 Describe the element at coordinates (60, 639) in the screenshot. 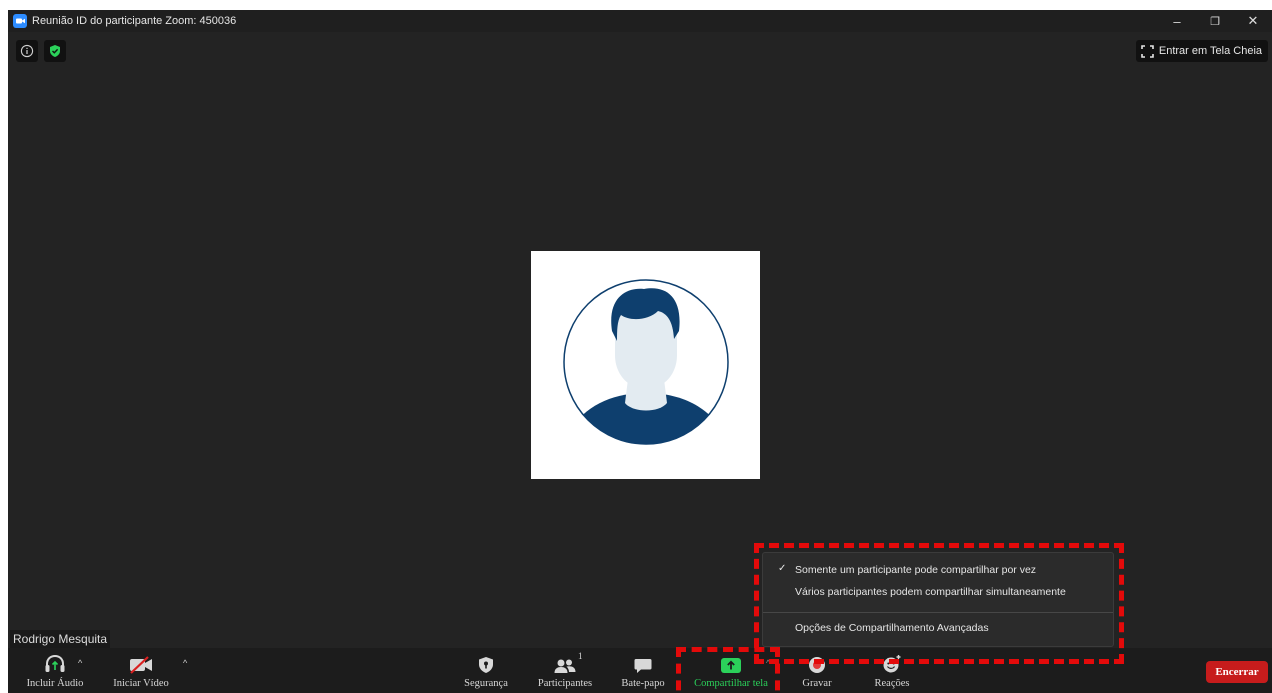

I see `participant-name-tag: Rodrigo Mesquita` at that location.